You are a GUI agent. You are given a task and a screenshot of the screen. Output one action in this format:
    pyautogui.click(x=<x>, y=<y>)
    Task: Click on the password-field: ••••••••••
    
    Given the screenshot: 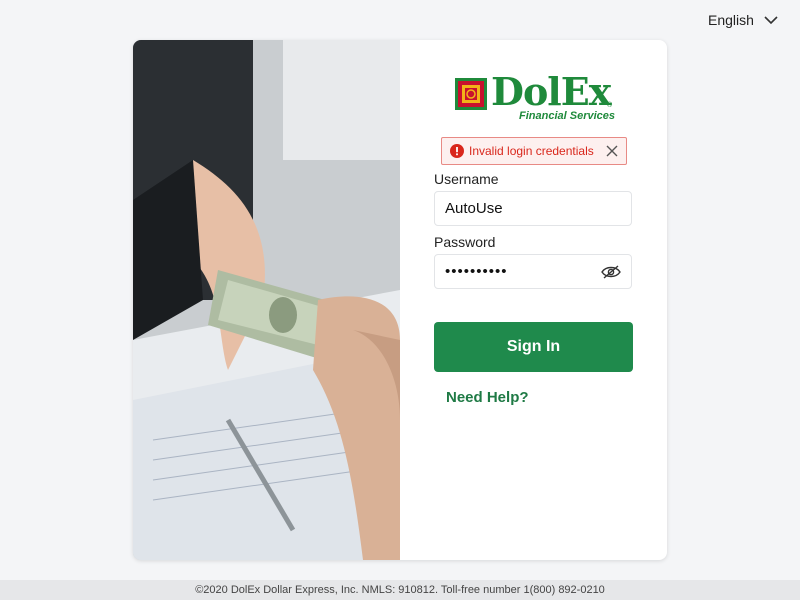 What is the action you would take?
    pyautogui.click(x=533, y=271)
    